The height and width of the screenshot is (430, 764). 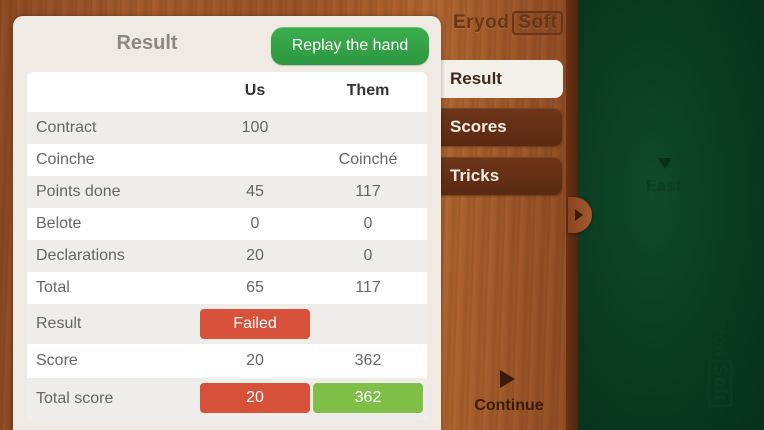 I want to click on row-us-value: 0, so click(x=255, y=223).